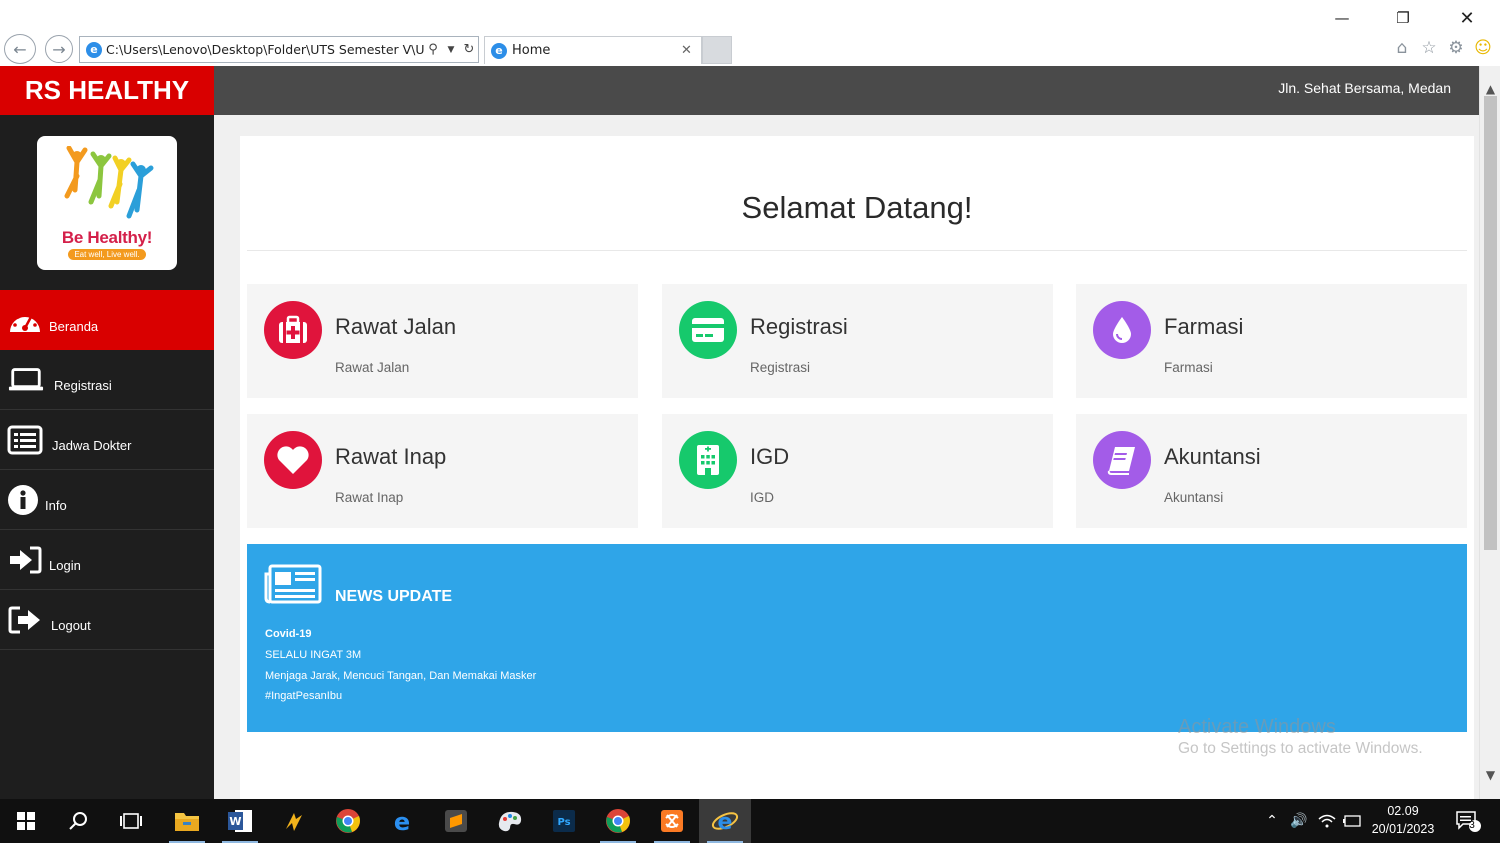 The height and width of the screenshot is (843, 1500). I want to click on edge-icon: e, so click(402, 821).